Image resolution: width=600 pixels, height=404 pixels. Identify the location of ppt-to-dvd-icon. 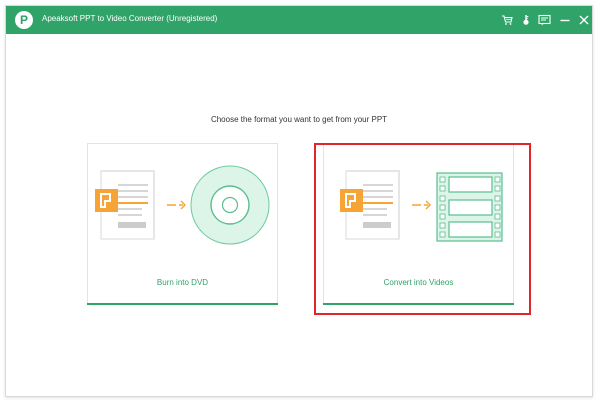
(182, 205).